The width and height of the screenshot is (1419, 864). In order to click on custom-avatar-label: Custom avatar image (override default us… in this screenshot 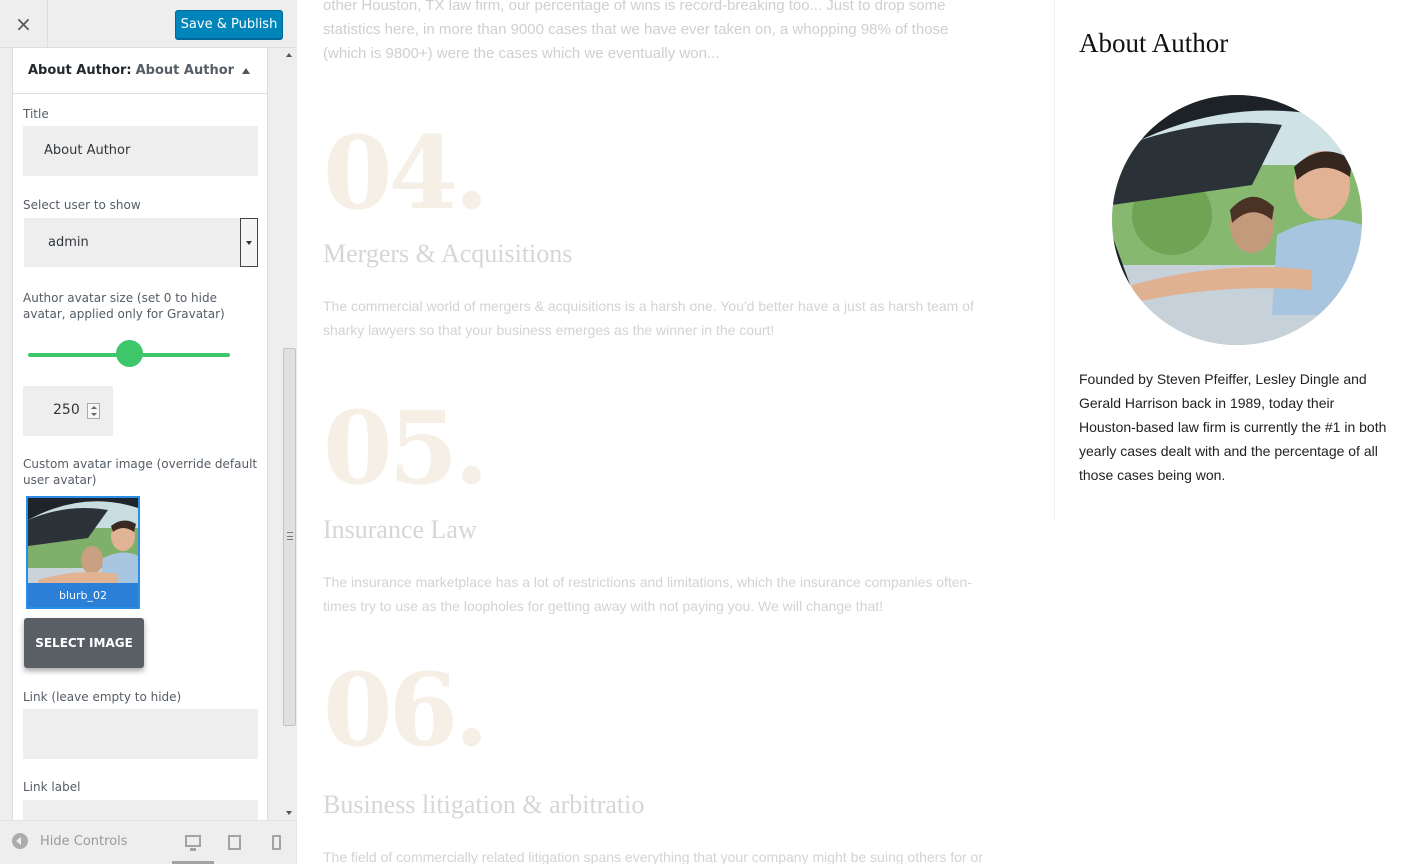, I will do `click(140, 472)`.